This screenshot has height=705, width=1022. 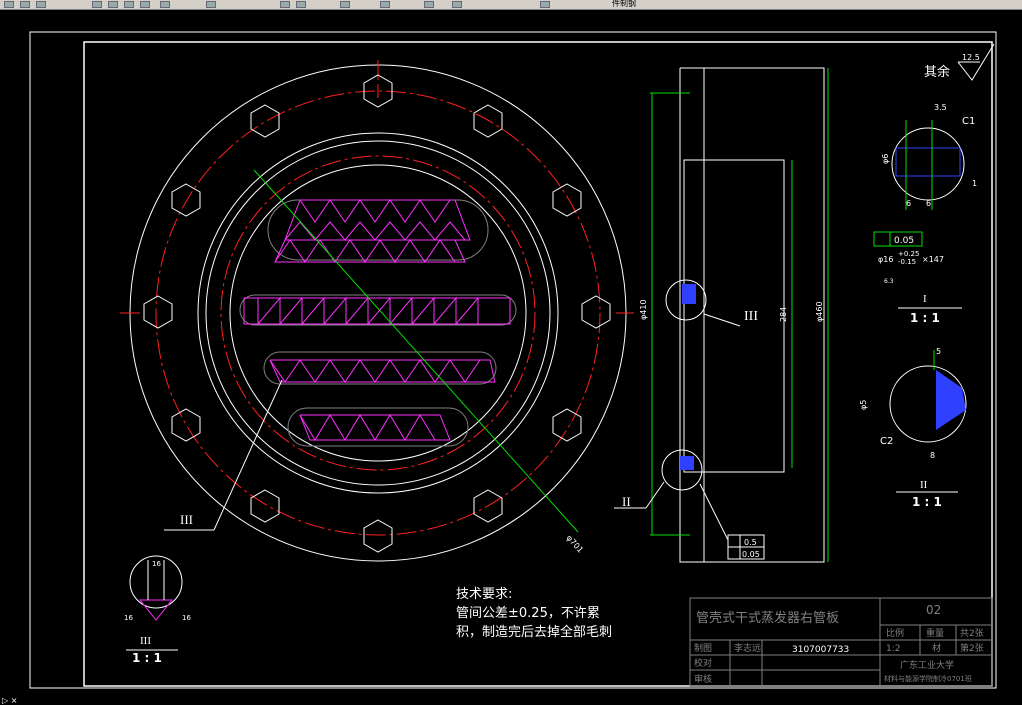 I want to click on detail-III: 16 16 16 III 1 : 1, so click(x=157, y=610).